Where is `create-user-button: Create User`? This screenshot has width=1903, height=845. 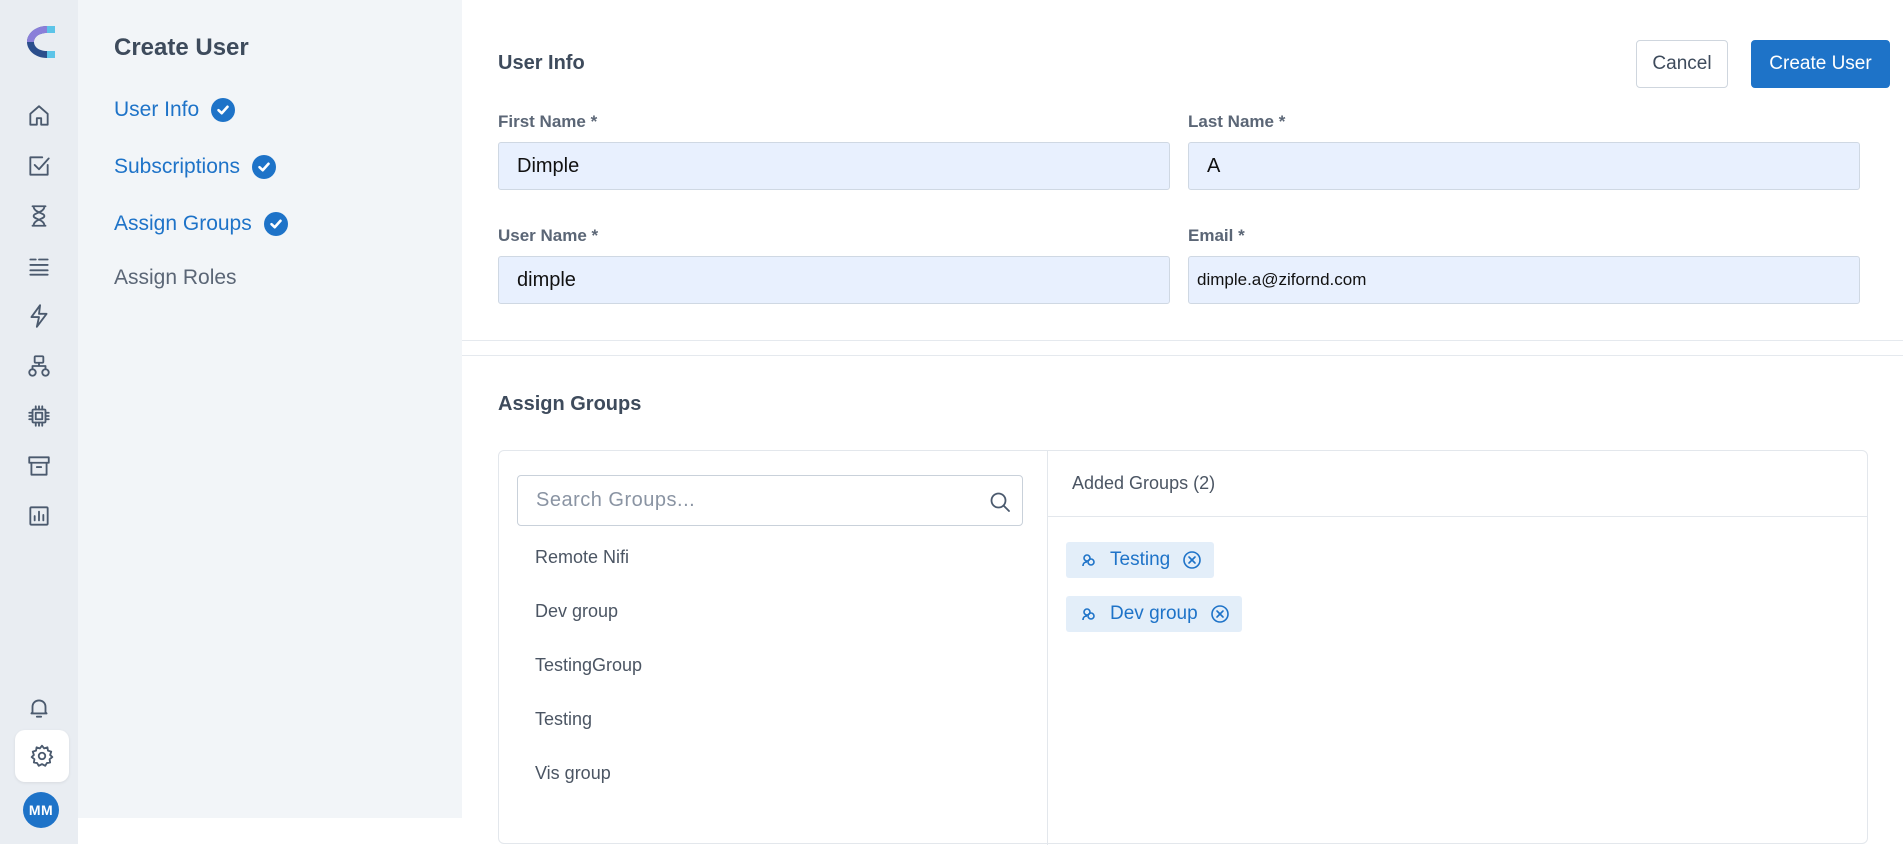 create-user-button: Create User is located at coordinates (1820, 64).